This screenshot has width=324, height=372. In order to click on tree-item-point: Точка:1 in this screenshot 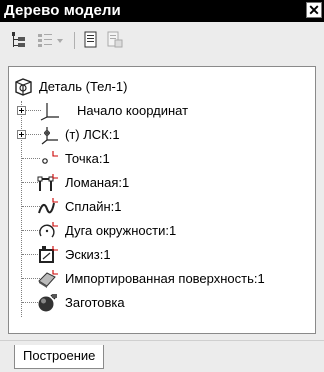, I will do `click(162, 159)`.